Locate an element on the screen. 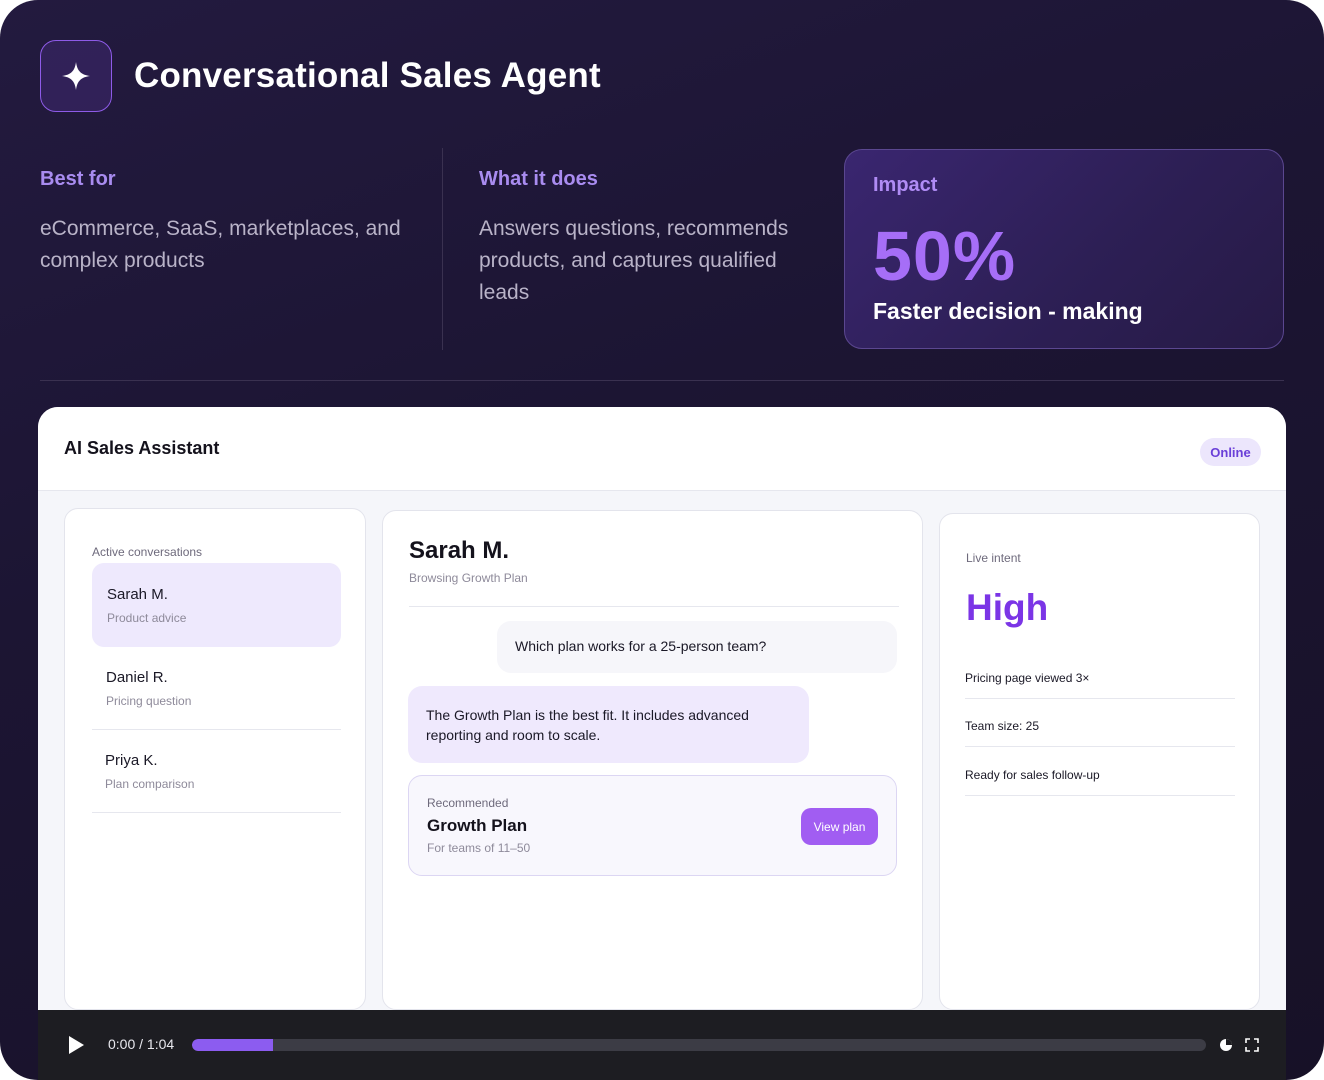  conversation-name: Priya K. is located at coordinates (131, 760).